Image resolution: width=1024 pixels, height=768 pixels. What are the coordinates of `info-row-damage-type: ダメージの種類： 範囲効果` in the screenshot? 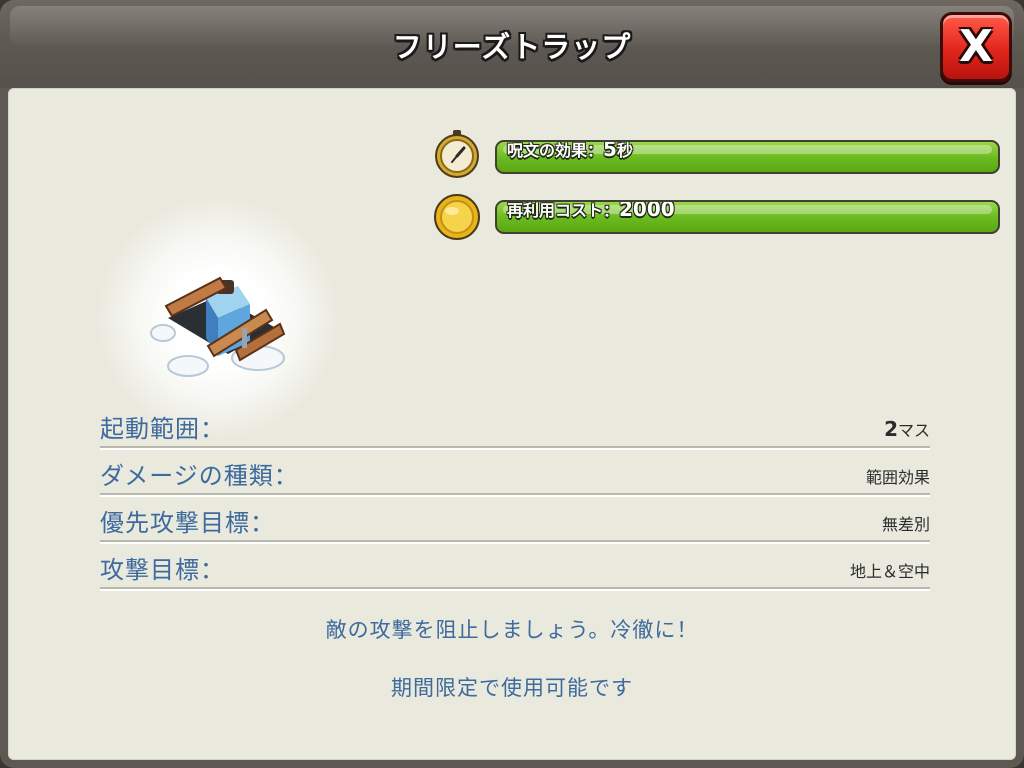 It's located at (515, 475).